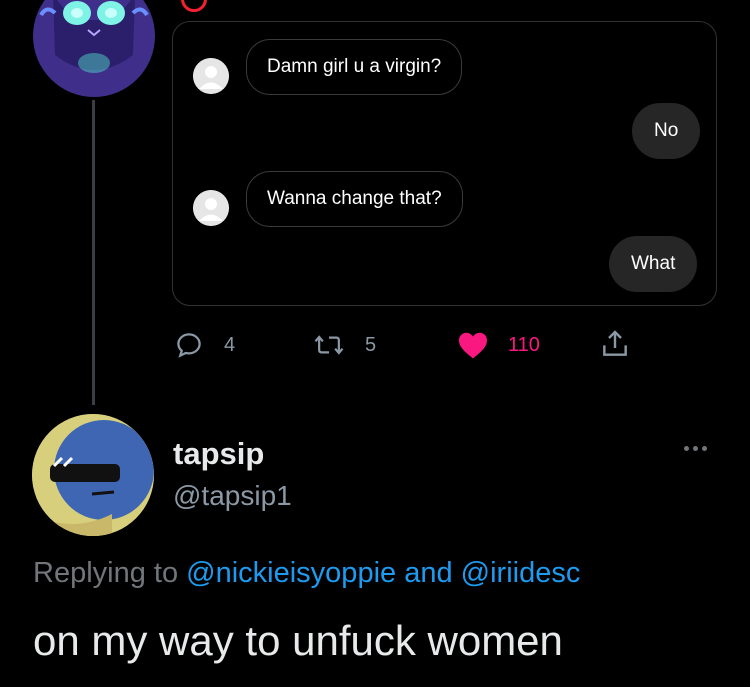  I want to click on retweet-count: 5, so click(371, 344).